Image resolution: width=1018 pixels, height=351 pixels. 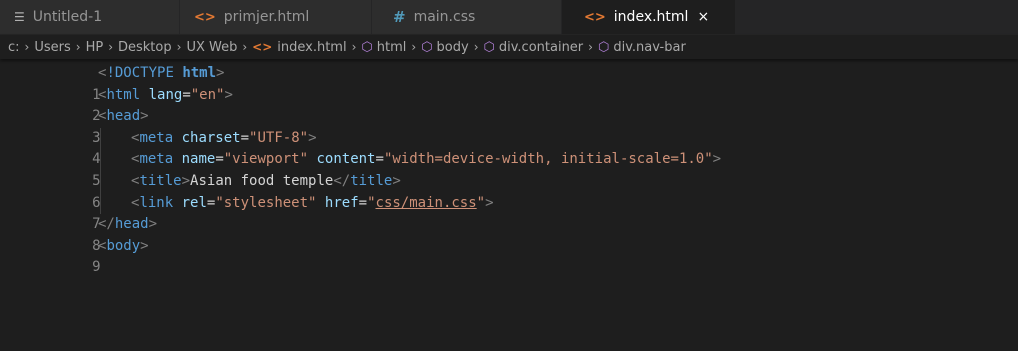 I want to click on code-line: 6 <title>Asian food temple</title>, so click(x=509, y=190).